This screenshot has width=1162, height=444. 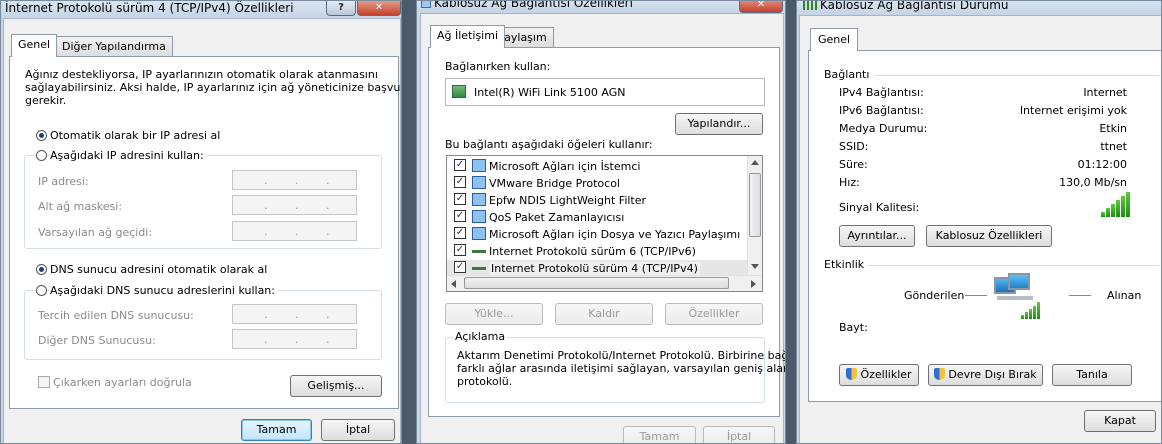 What do you see at coordinates (114, 46) in the screenshot?
I see `tab-diger-yapilandirma: Diğer Yapılandırma` at bounding box center [114, 46].